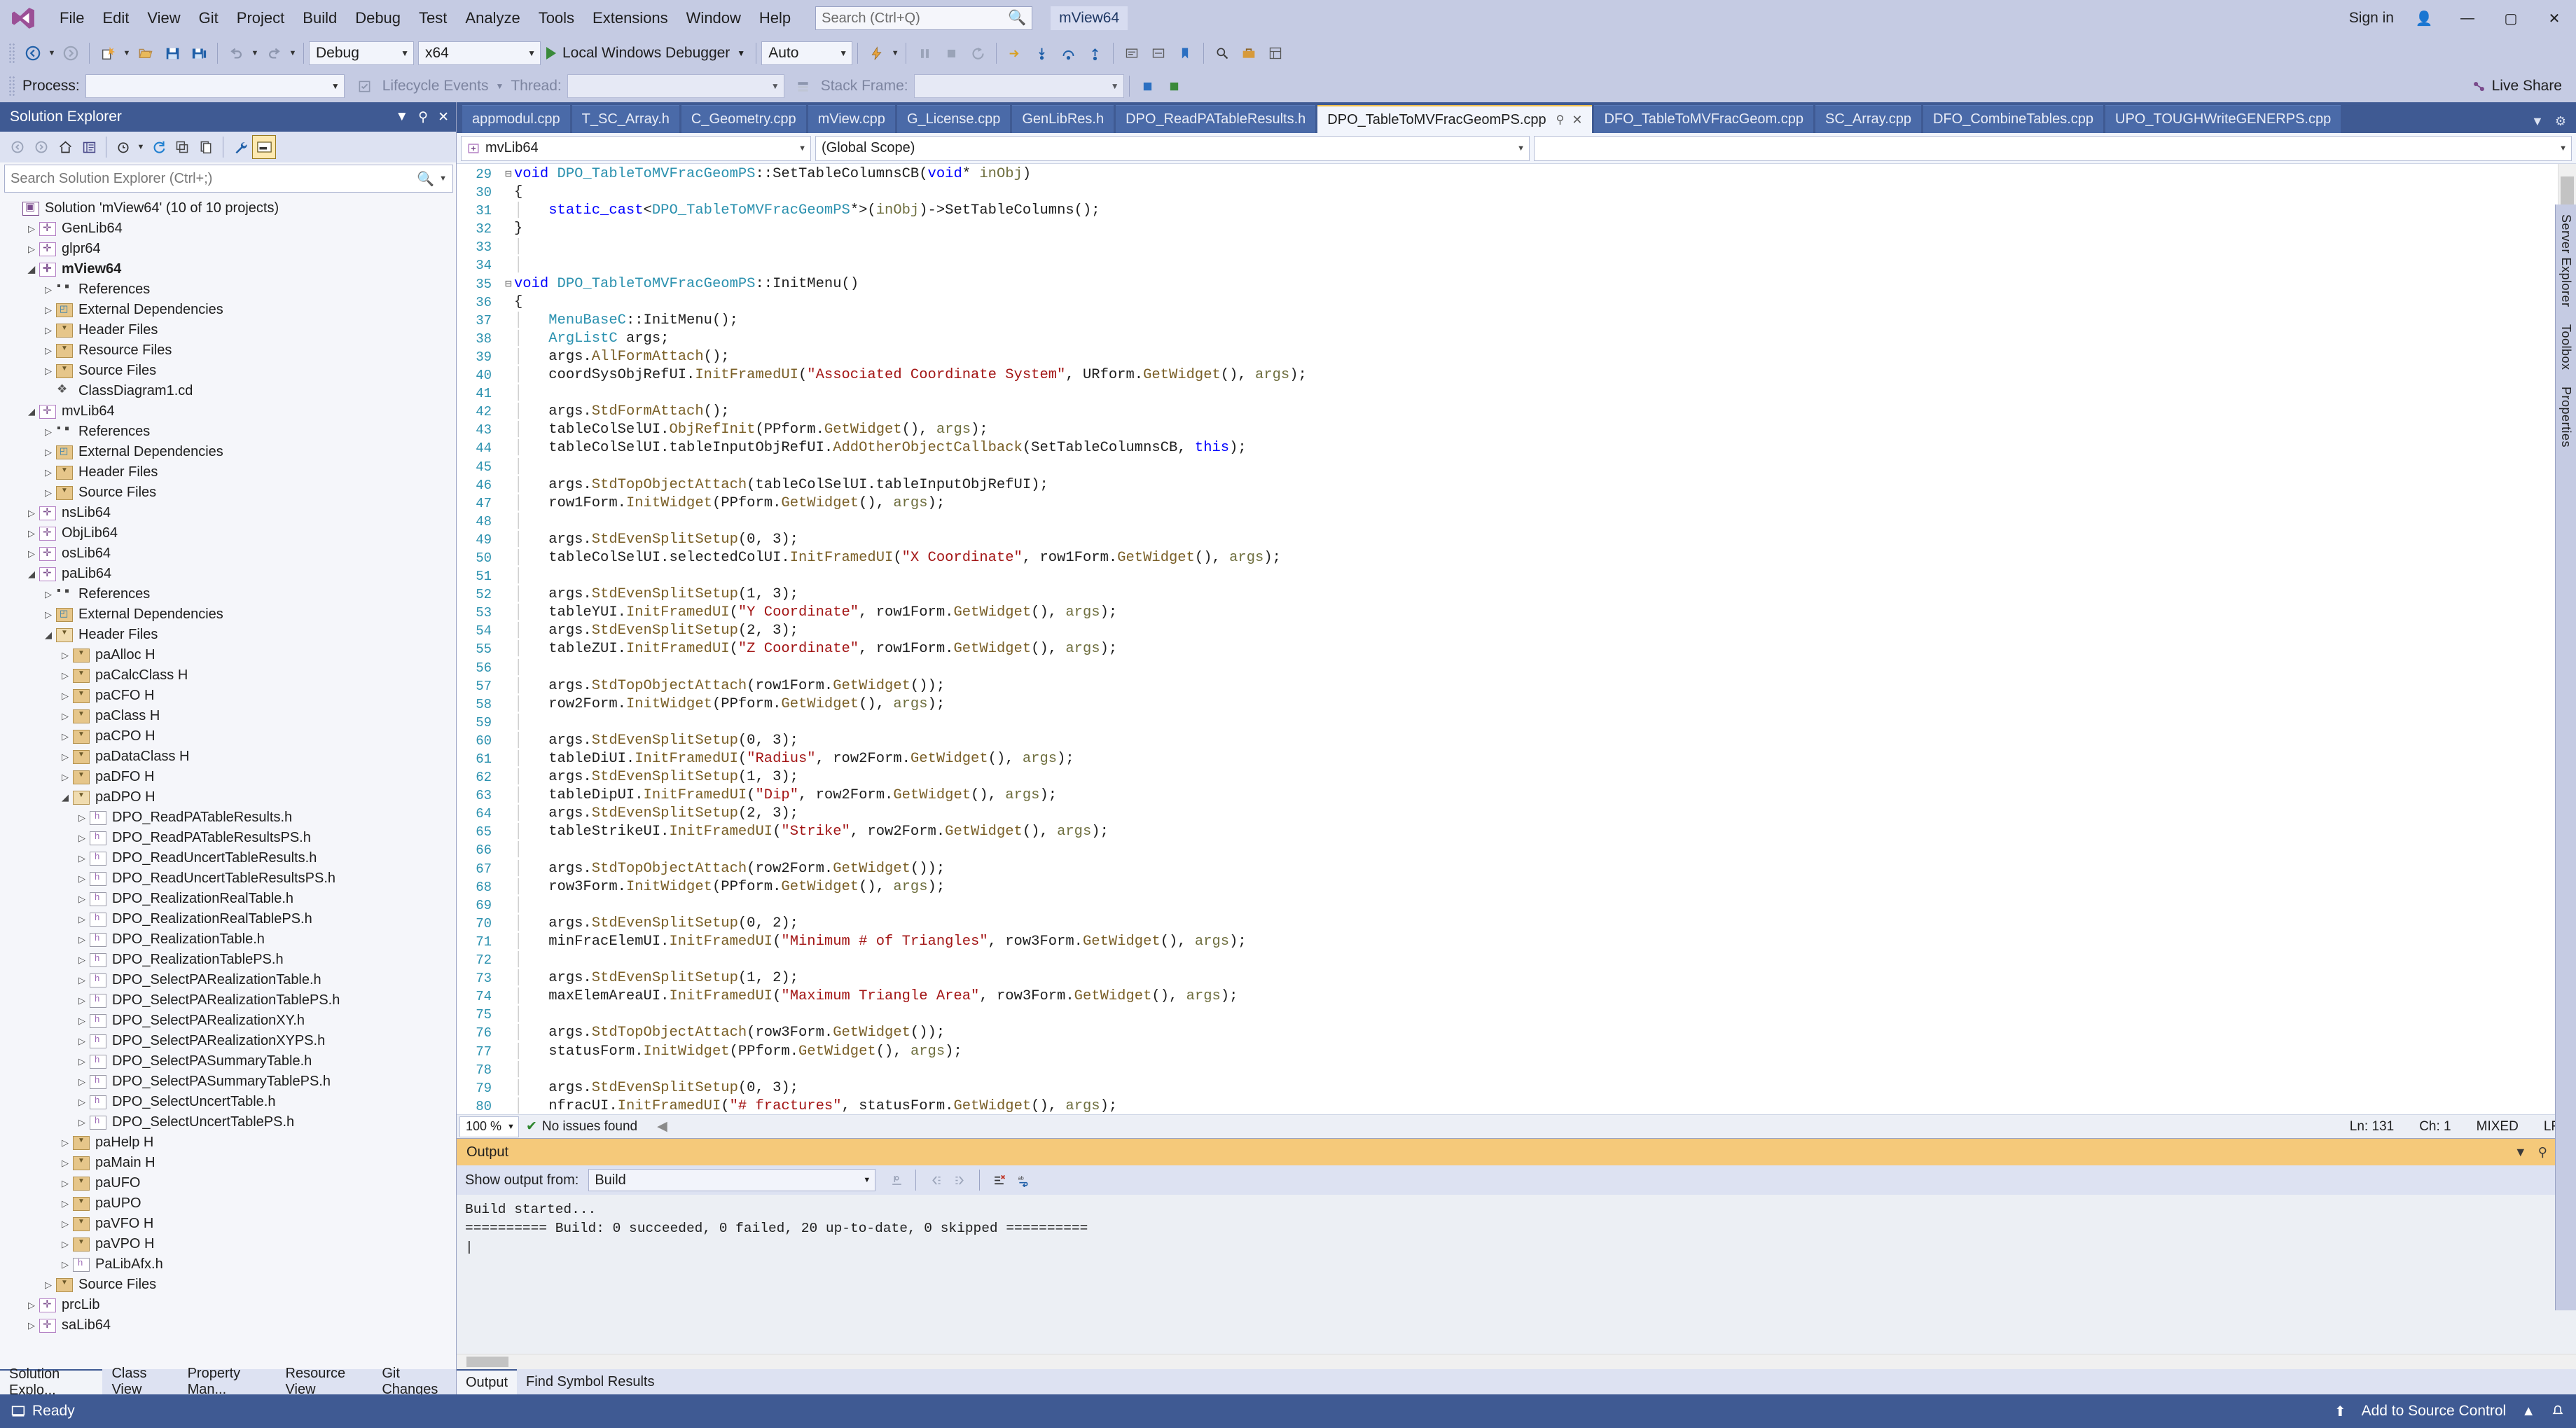 The height and width of the screenshot is (1428, 2576). Describe the element at coordinates (2528, 1412) in the screenshot. I see `chevron-up-icon: ▲` at that location.